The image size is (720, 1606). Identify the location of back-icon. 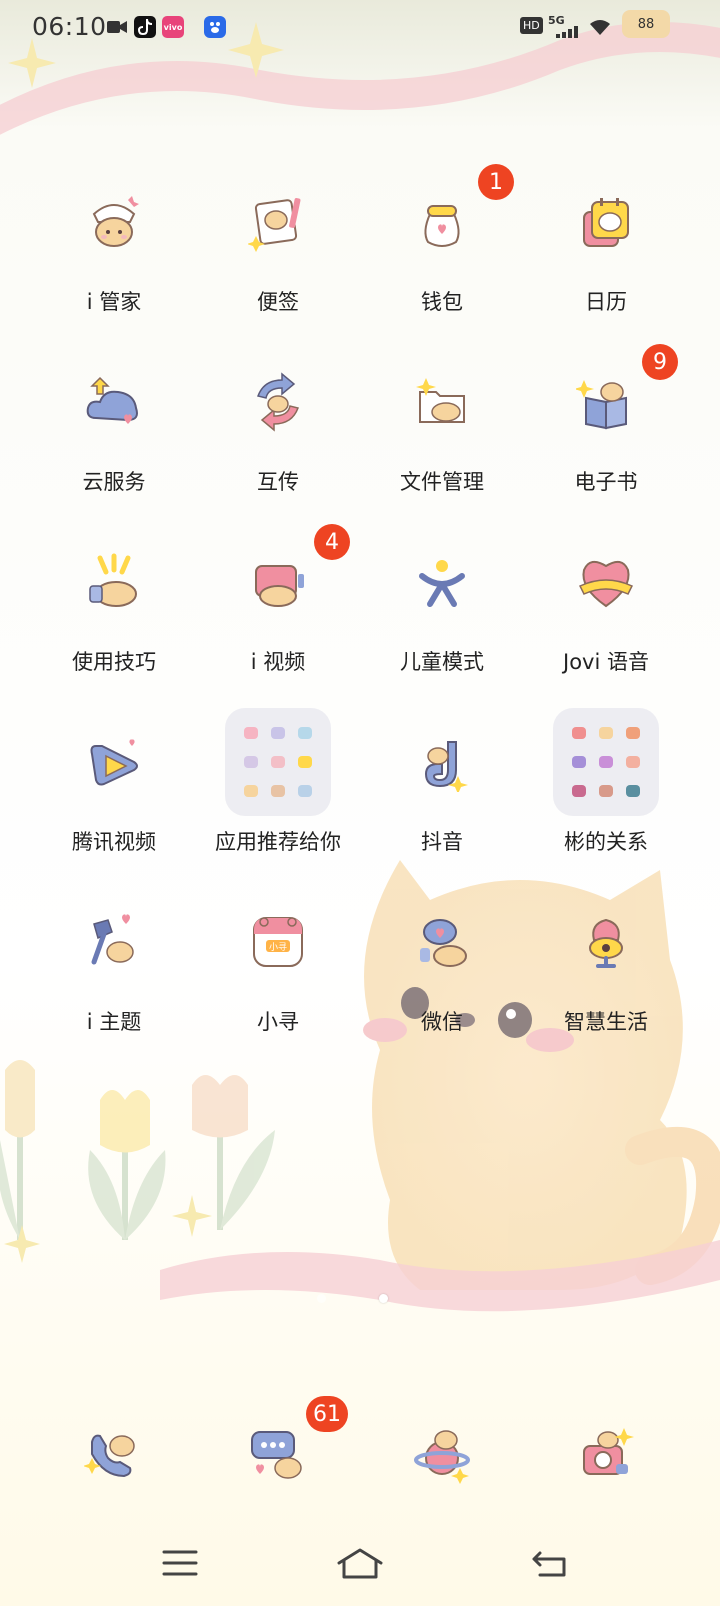
(549, 1564).